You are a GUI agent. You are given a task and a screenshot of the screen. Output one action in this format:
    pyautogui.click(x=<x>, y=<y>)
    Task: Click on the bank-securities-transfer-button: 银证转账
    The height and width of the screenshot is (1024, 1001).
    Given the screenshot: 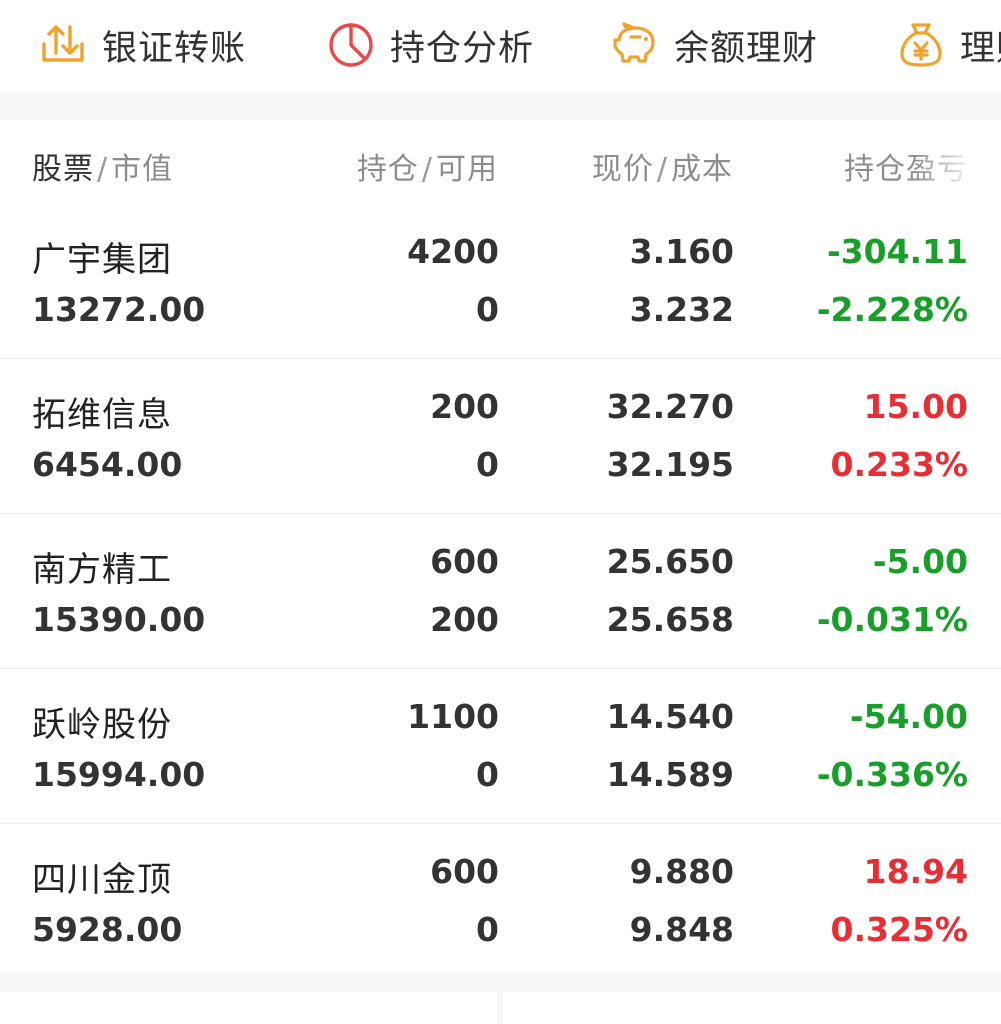 What is the action you would take?
    pyautogui.click(x=142, y=45)
    